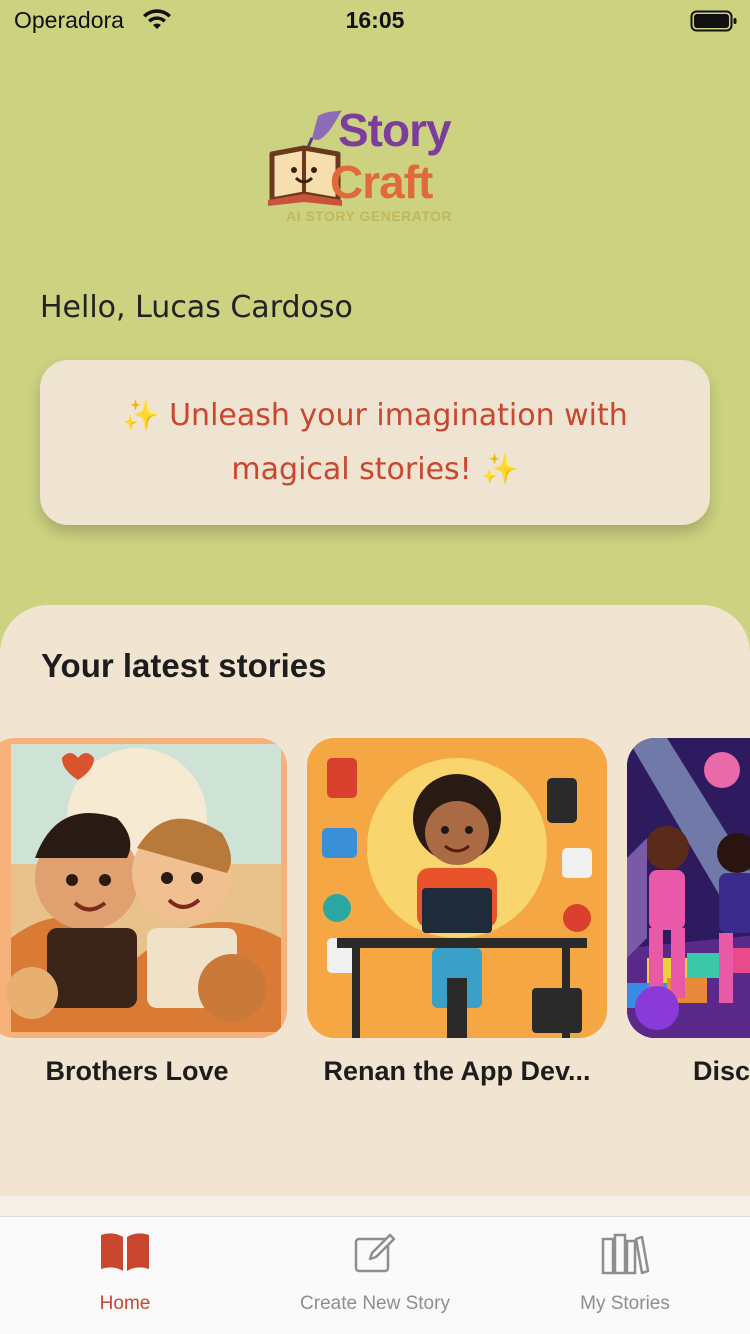 This screenshot has width=750, height=1334. Describe the element at coordinates (375, 1303) in the screenshot. I see `tab-label: Create New Story` at that location.